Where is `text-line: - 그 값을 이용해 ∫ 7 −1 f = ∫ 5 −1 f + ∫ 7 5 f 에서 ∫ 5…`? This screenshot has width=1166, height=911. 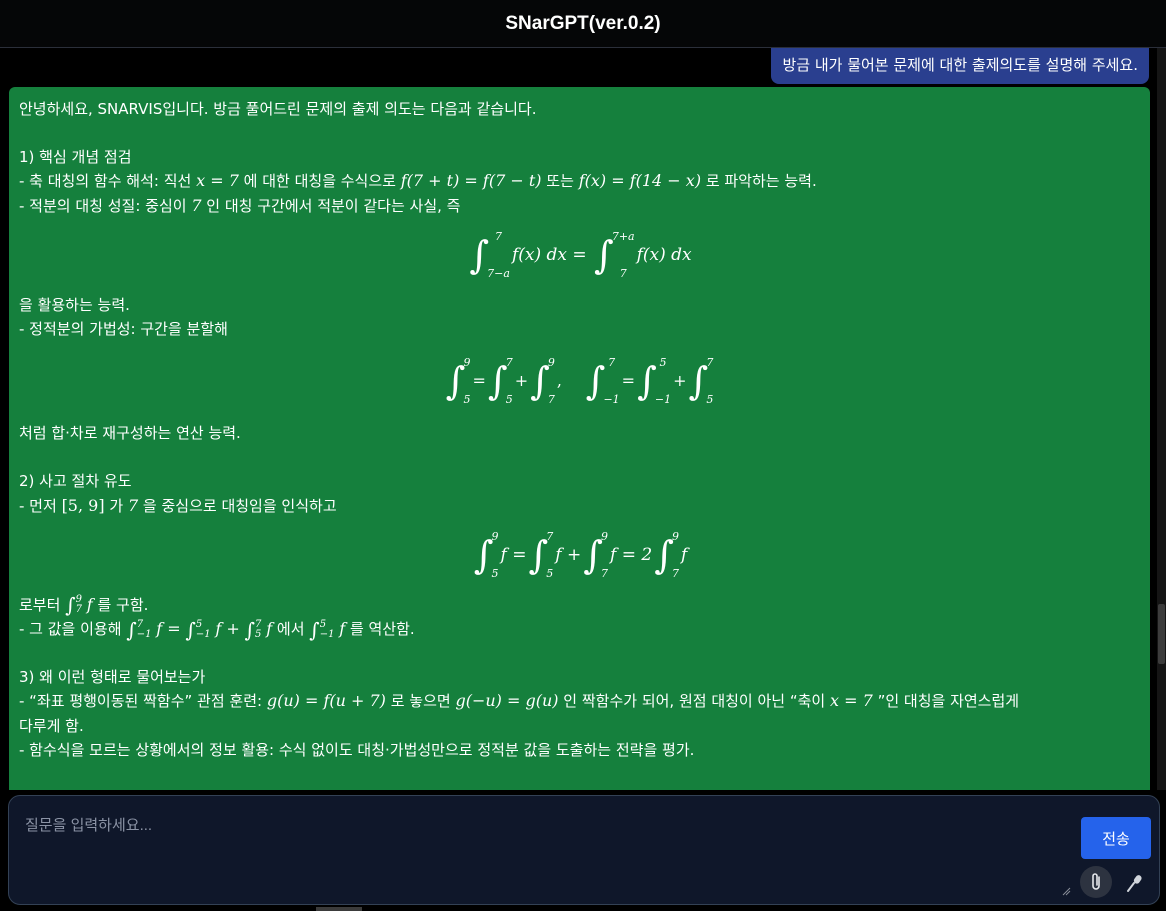 text-line: - 그 값을 이용해 ∫ 7 −1 f = ∫ 5 −1 f + ∫ 7 5 f 에서 ∫ 5… is located at coordinates (217, 629).